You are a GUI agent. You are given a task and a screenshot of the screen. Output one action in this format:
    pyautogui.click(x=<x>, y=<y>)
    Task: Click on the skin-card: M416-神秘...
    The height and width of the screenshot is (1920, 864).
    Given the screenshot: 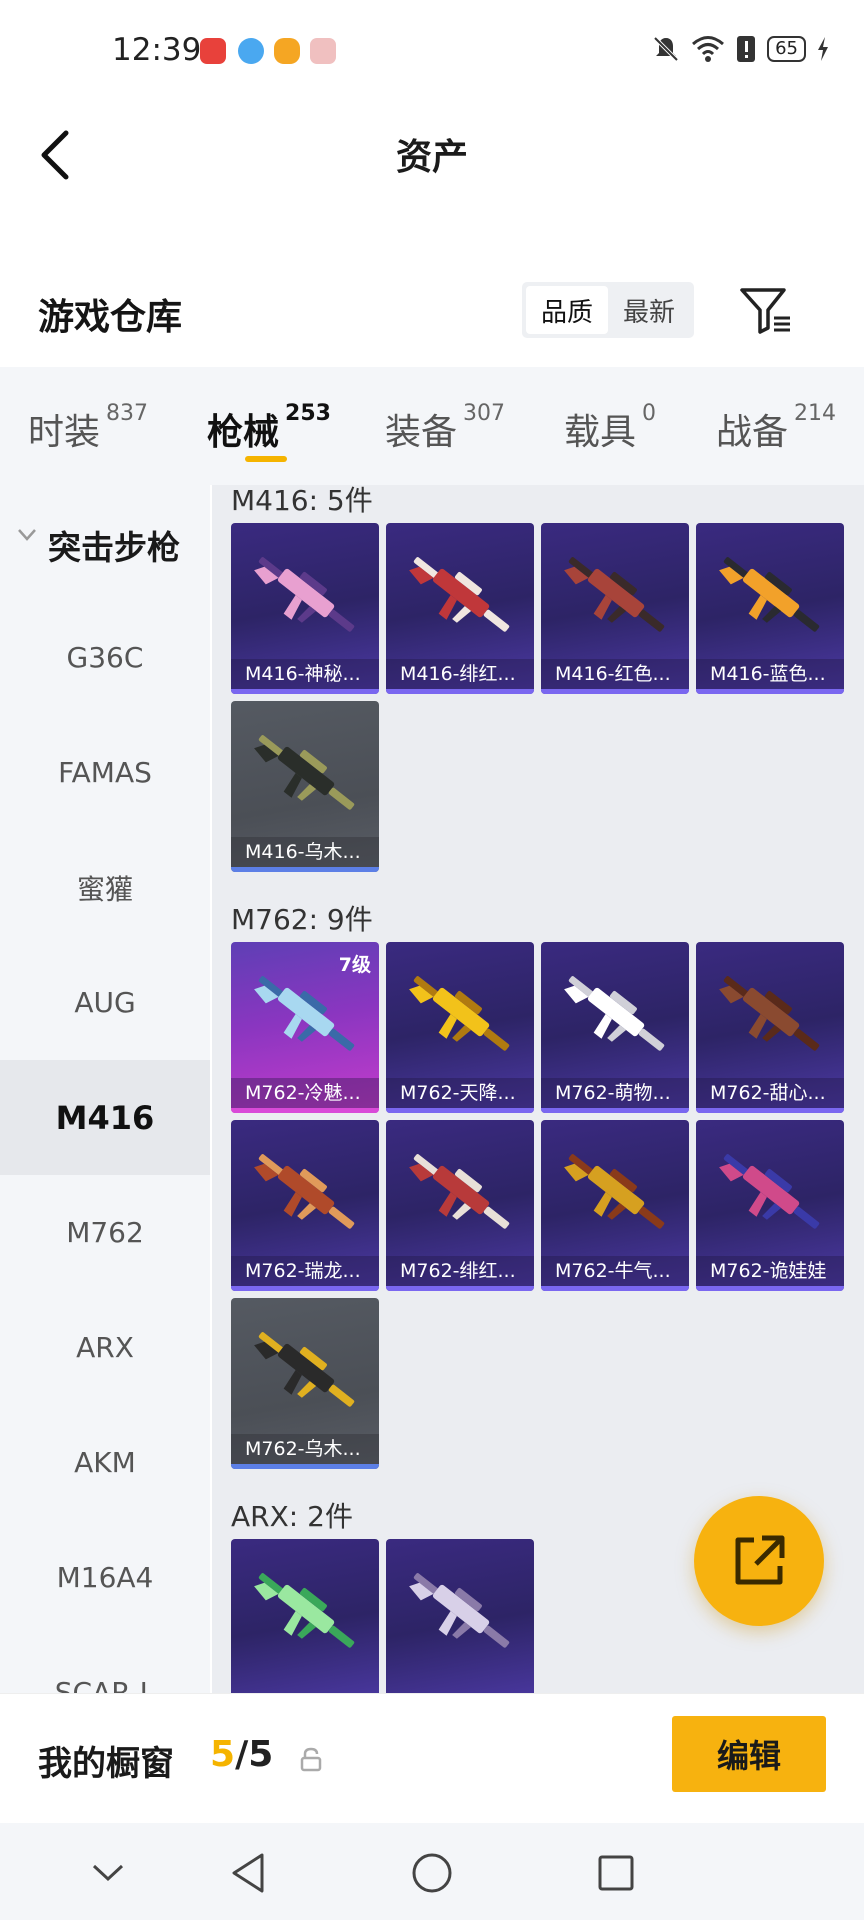 What is the action you would take?
    pyautogui.click(x=305, y=608)
    